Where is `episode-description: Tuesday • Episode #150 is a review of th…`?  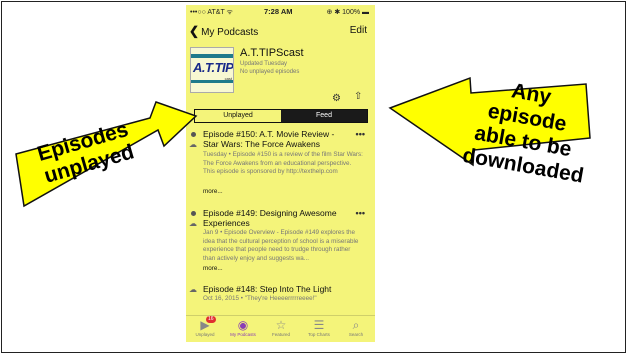 episode-description: Tuesday • Episode #150 is a review of th… is located at coordinates (283, 163).